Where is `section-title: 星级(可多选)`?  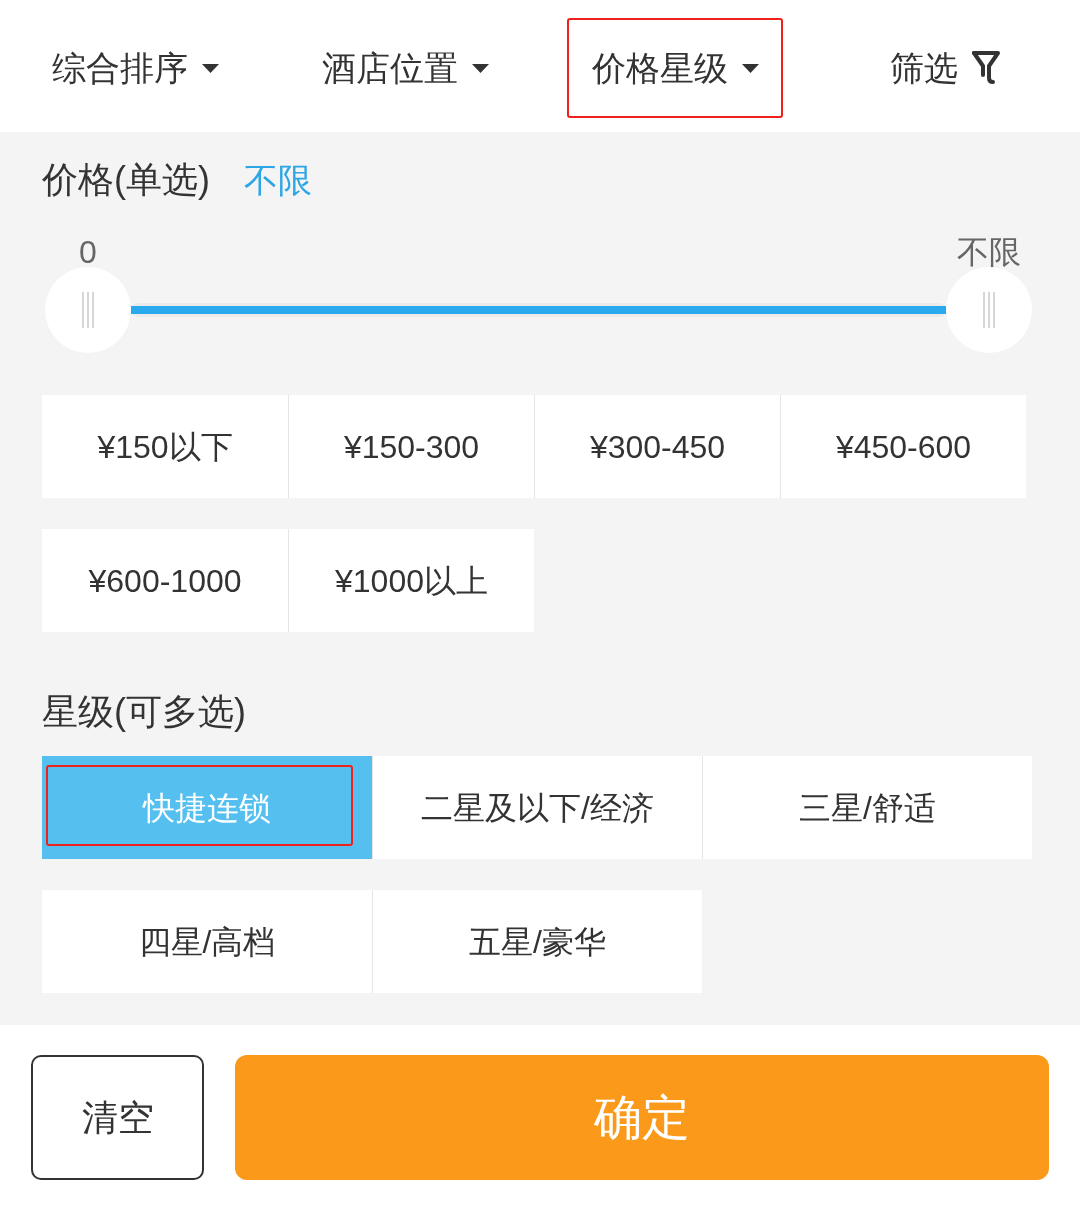
section-title: 星级(可多选) is located at coordinates (144, 712).